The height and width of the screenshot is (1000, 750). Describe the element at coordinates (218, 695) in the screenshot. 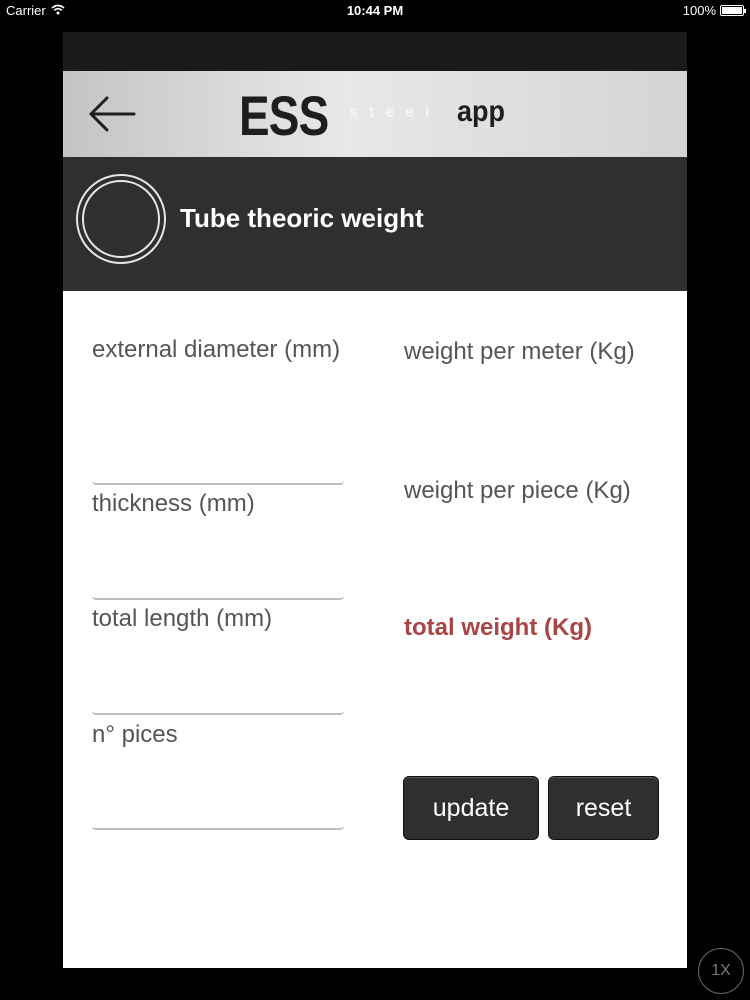

I see `total-length-input` at that location.